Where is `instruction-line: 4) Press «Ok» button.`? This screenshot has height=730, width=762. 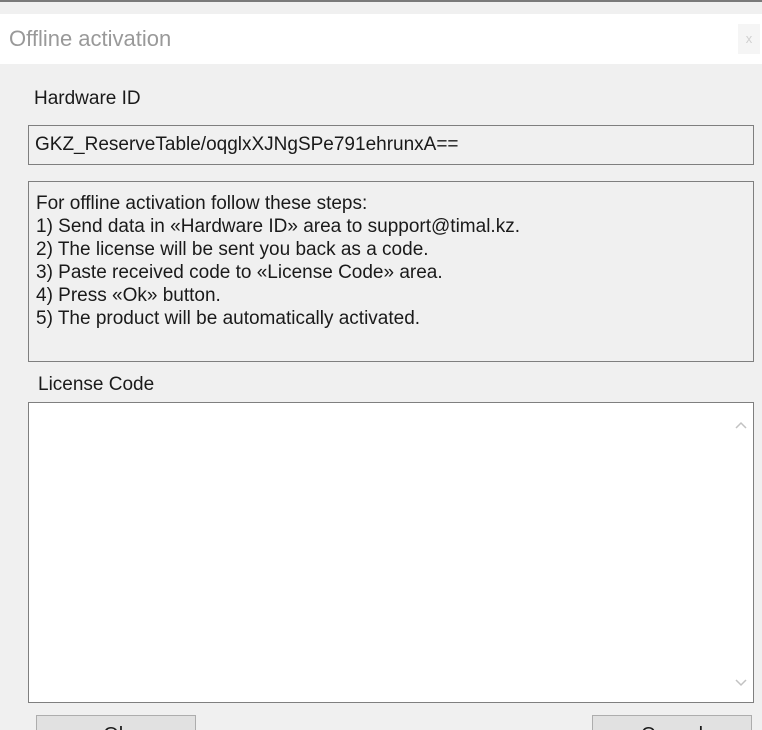
instruction-line: 4) Press «Ok» button. is located at coordinates (128, 295).